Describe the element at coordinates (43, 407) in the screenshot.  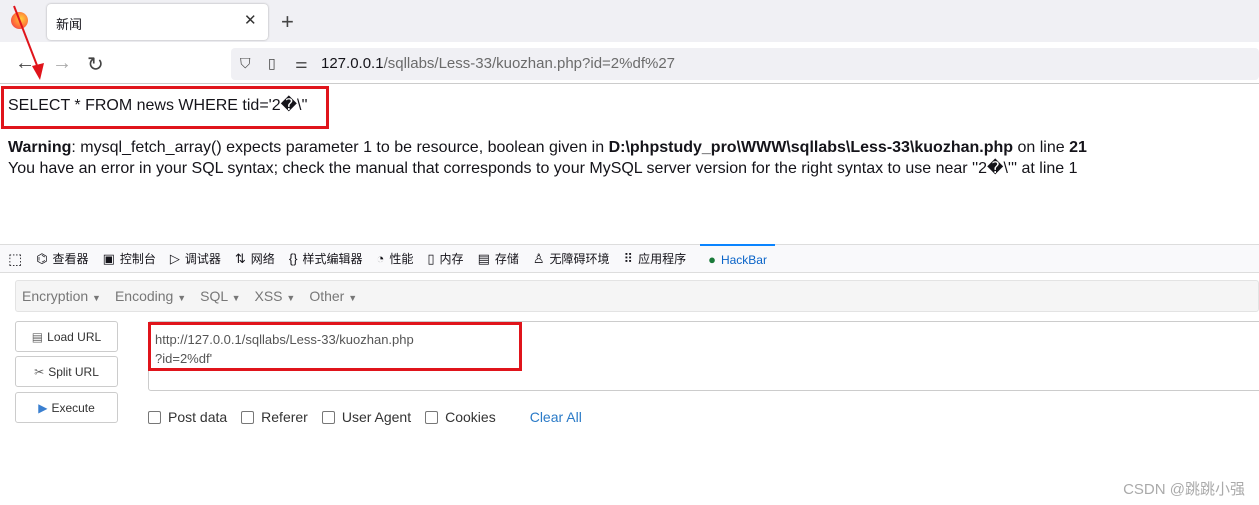
I see `play-icon: ▶` at that location.